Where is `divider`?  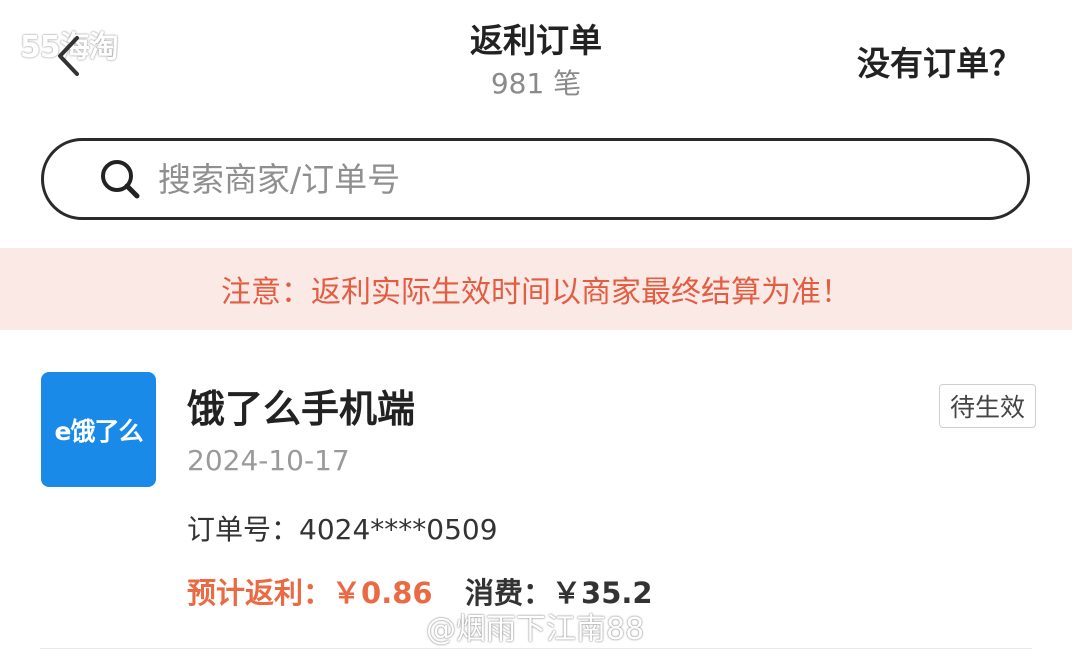 divider is located at coordinates (536, 648).